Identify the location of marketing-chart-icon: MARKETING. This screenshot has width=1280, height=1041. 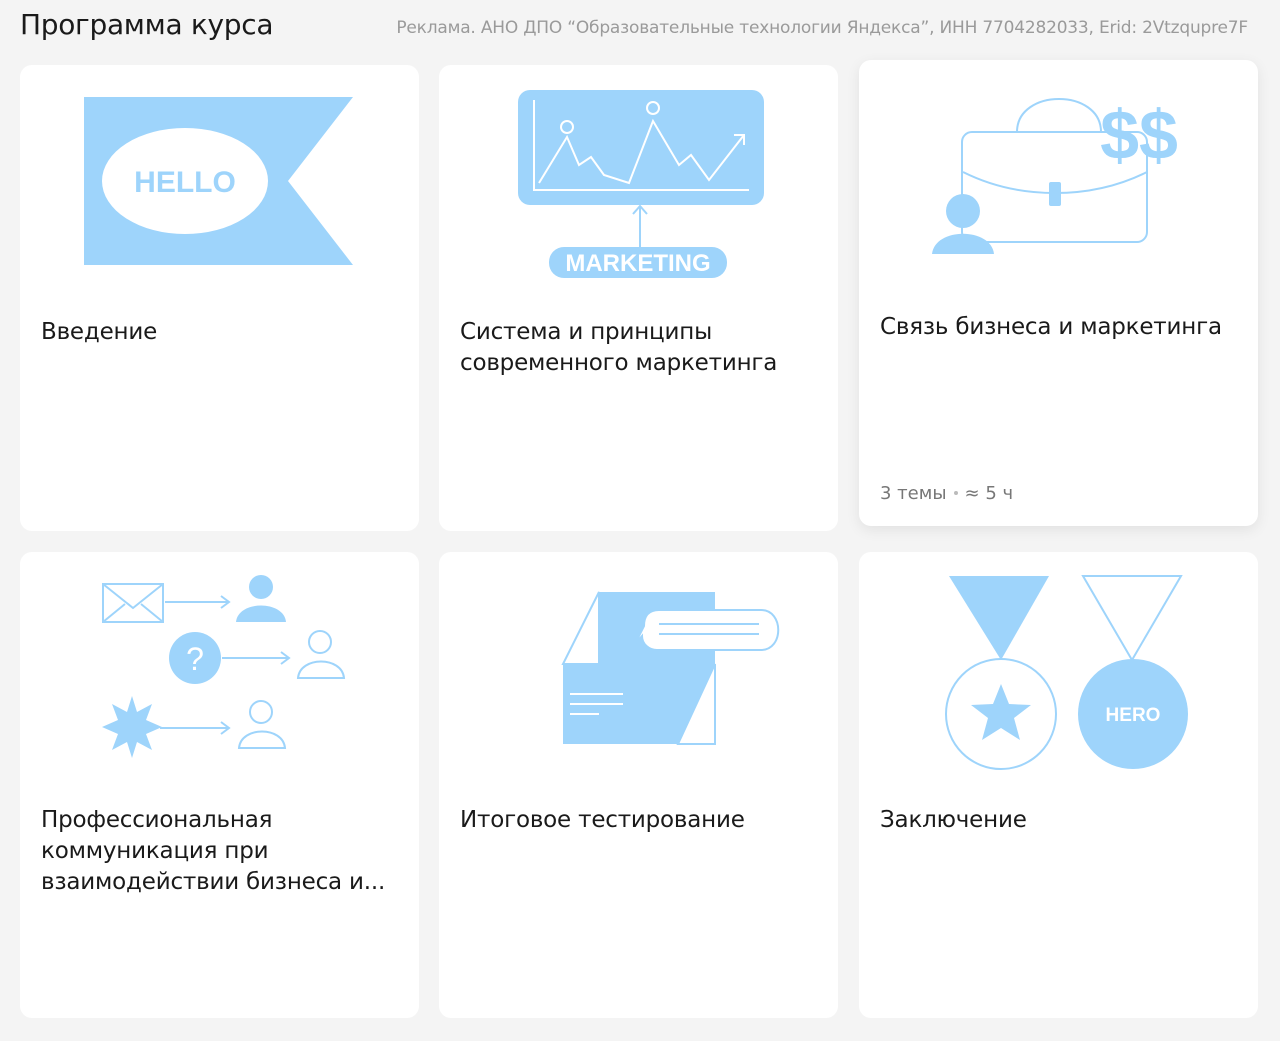
(638, 185).